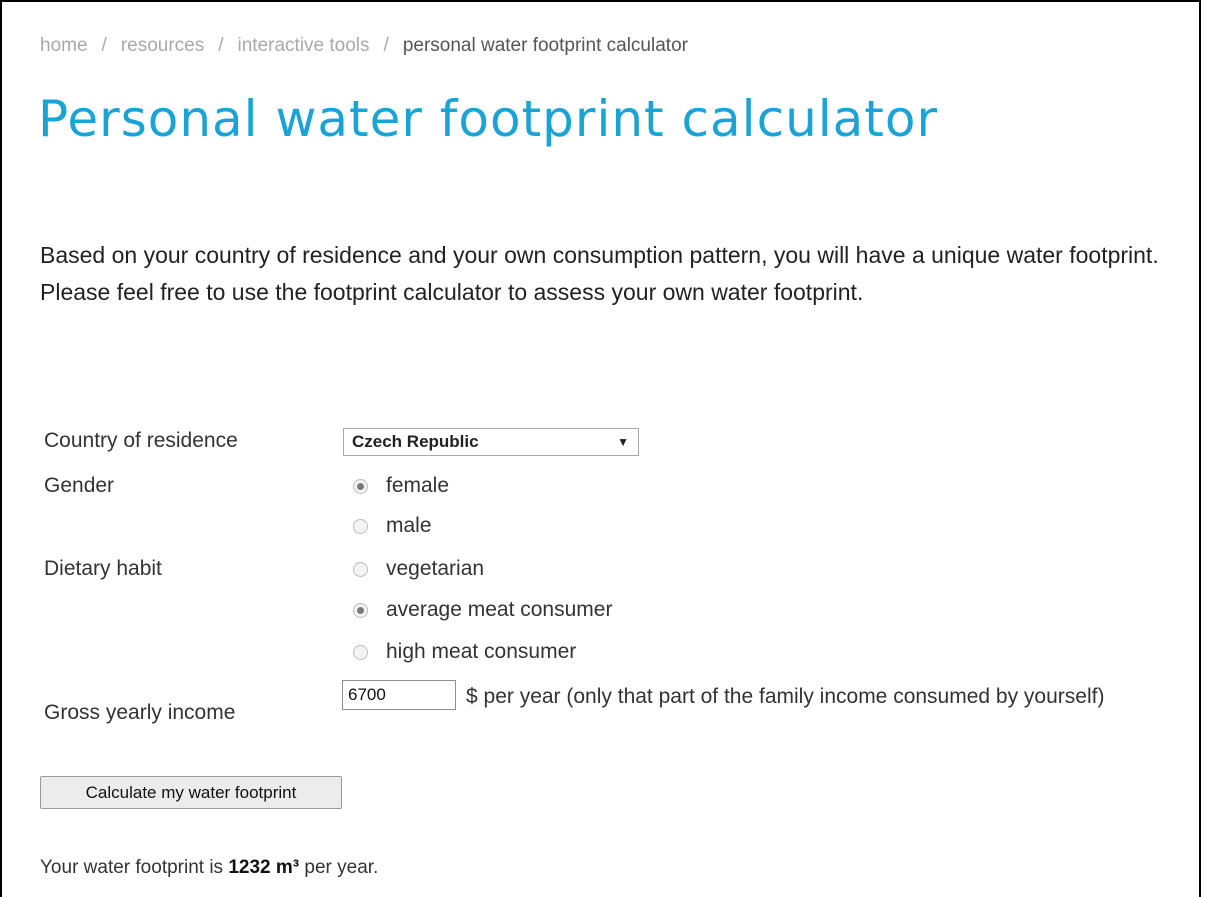 The image size is (1207, 897). What do you see at coordinates (360, 610) in the screenshot?
I see `radio-average-meat` at bounding box center [360, 610].